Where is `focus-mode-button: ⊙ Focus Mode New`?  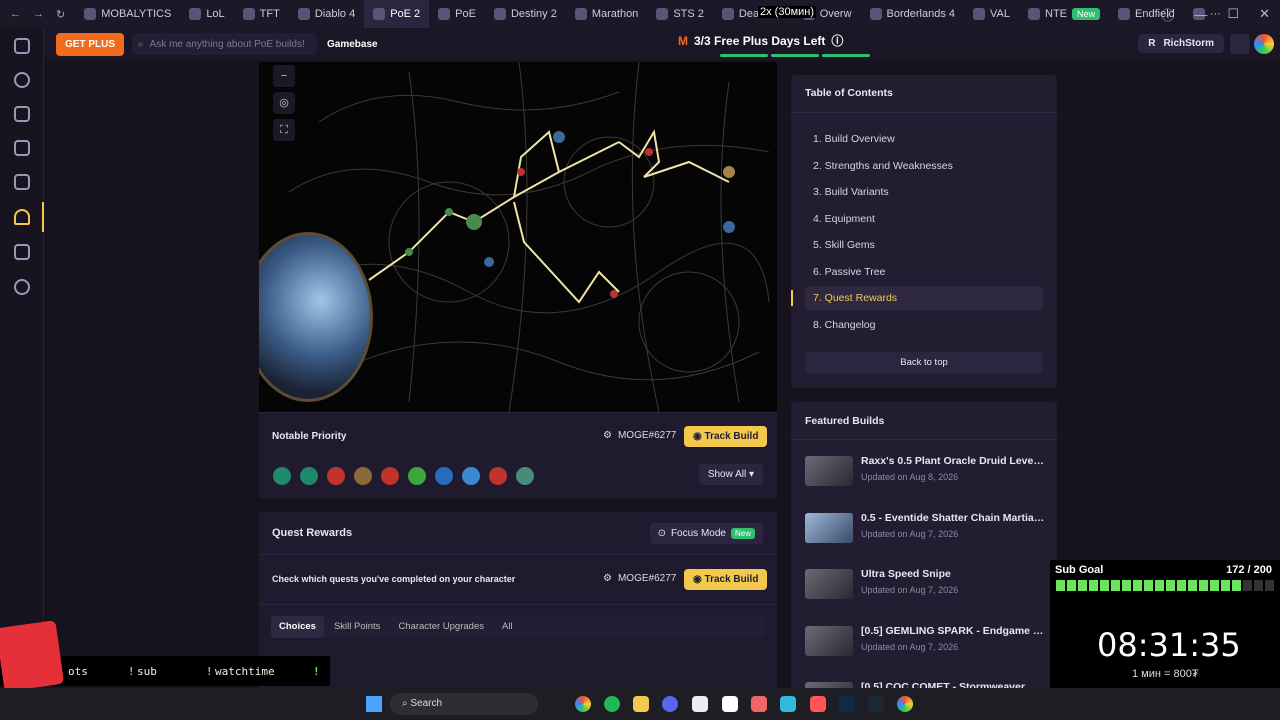
focus-mode-button: ⊙ Focus Mode New is located at coordinates (706, 533).